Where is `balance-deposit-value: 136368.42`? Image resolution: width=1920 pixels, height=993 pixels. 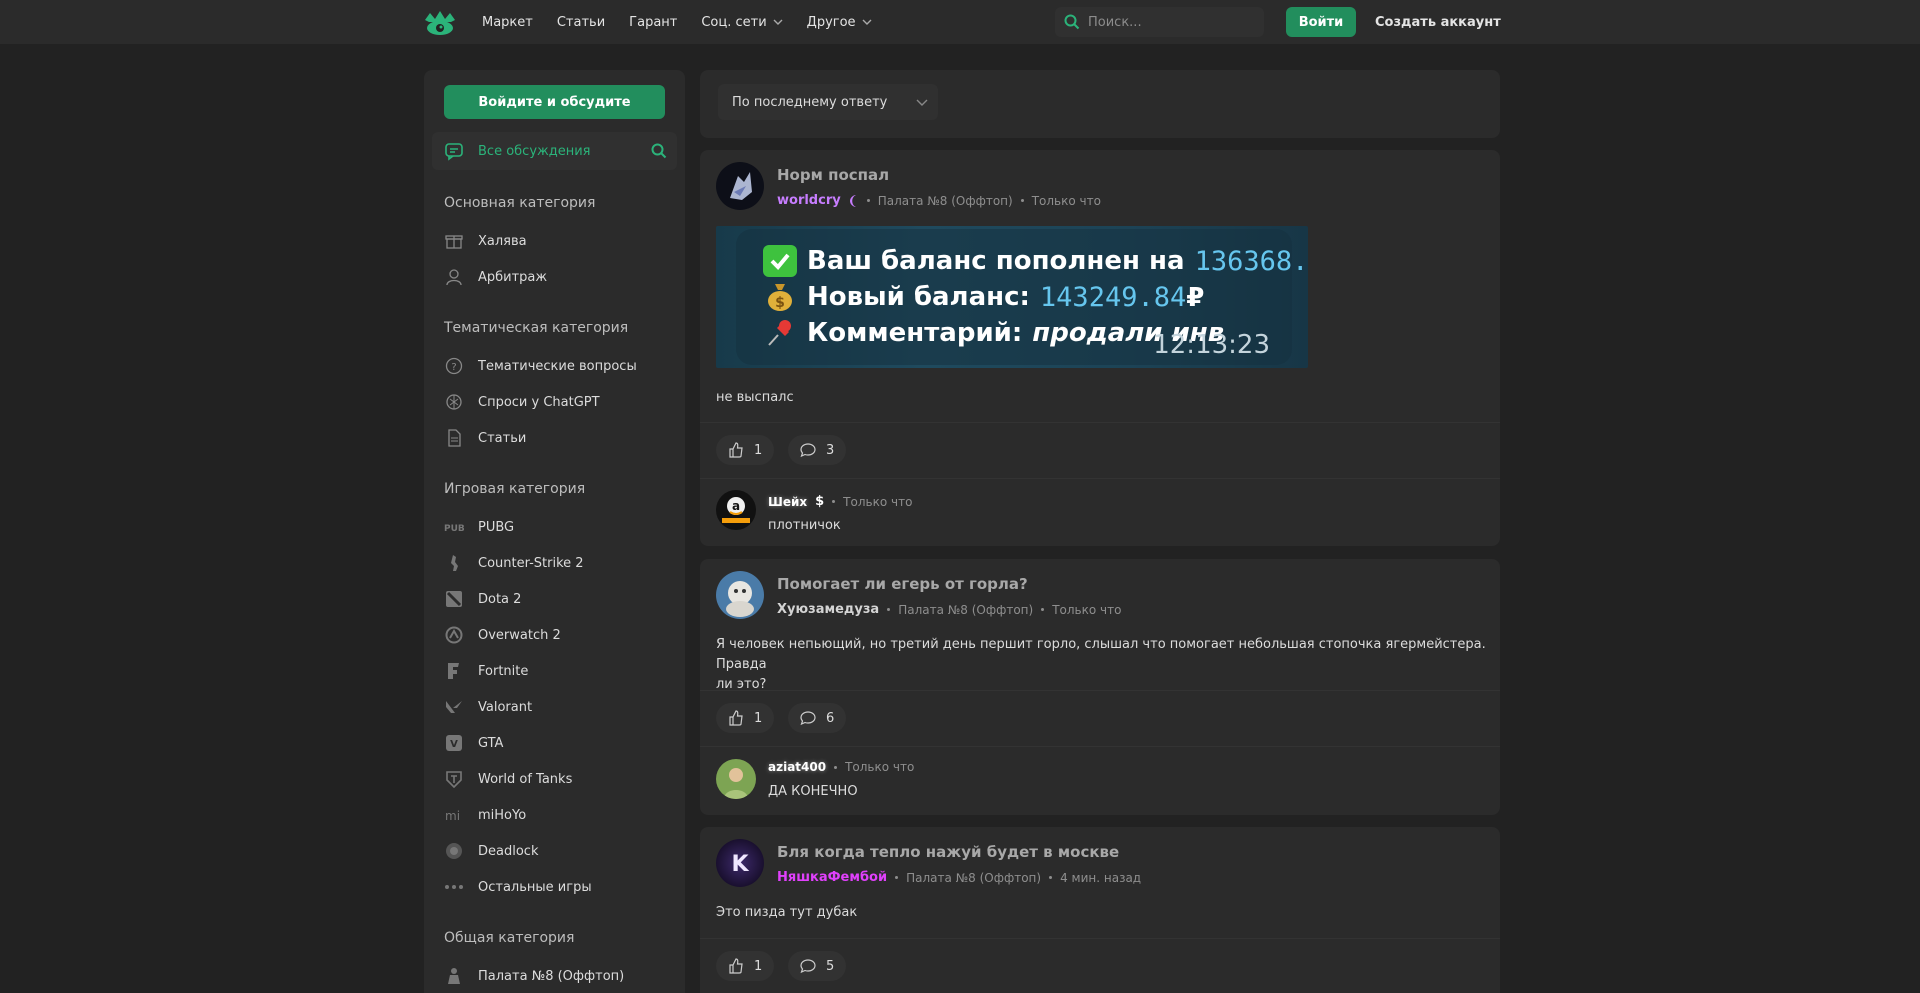 balance-deposit-value: 136368.42 is located at coordinates (1251, 261).